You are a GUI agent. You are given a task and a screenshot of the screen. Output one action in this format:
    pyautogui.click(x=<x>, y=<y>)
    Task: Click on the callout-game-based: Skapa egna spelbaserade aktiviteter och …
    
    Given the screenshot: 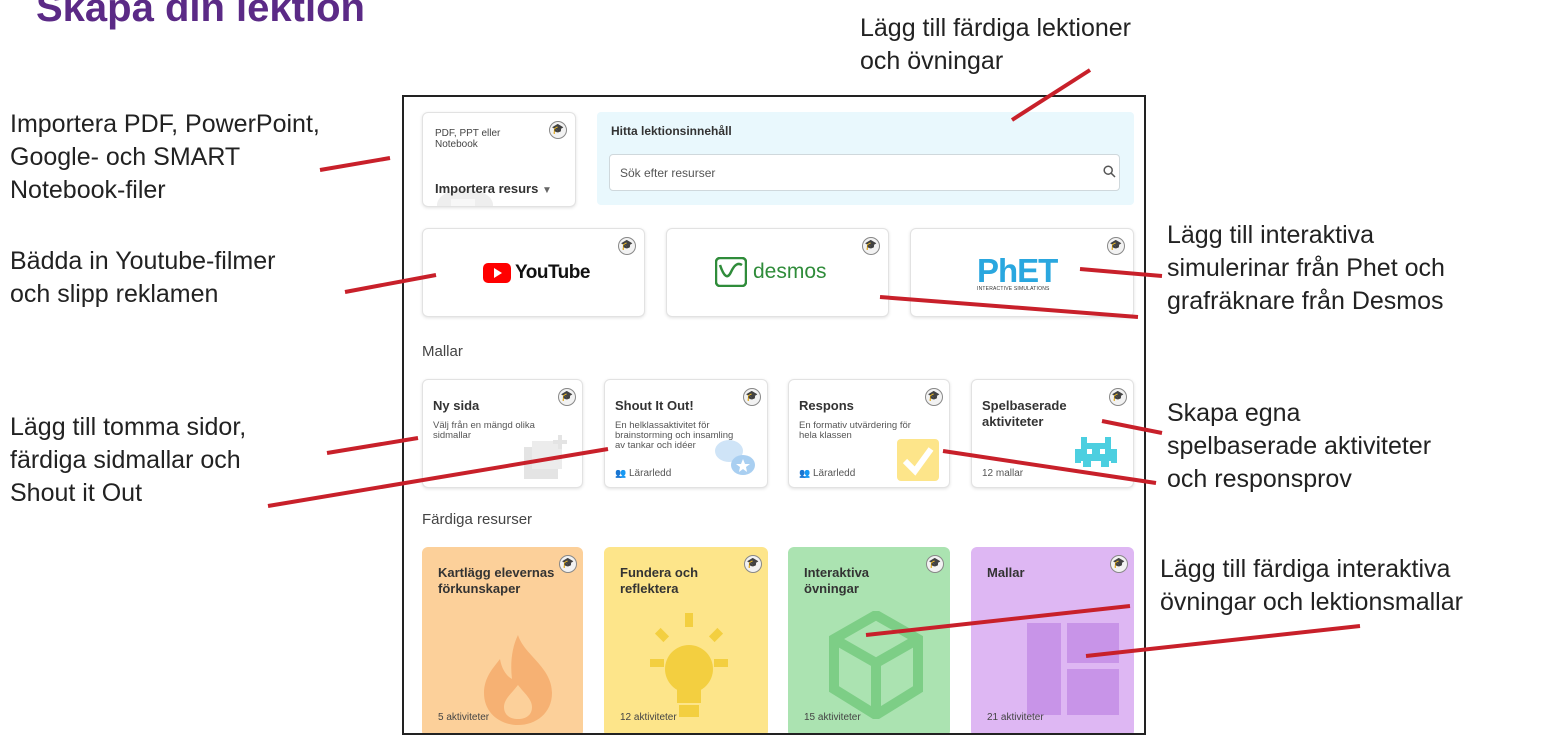 What is the action you would take?
    pyautogui.click(x=1299, y=446)
    